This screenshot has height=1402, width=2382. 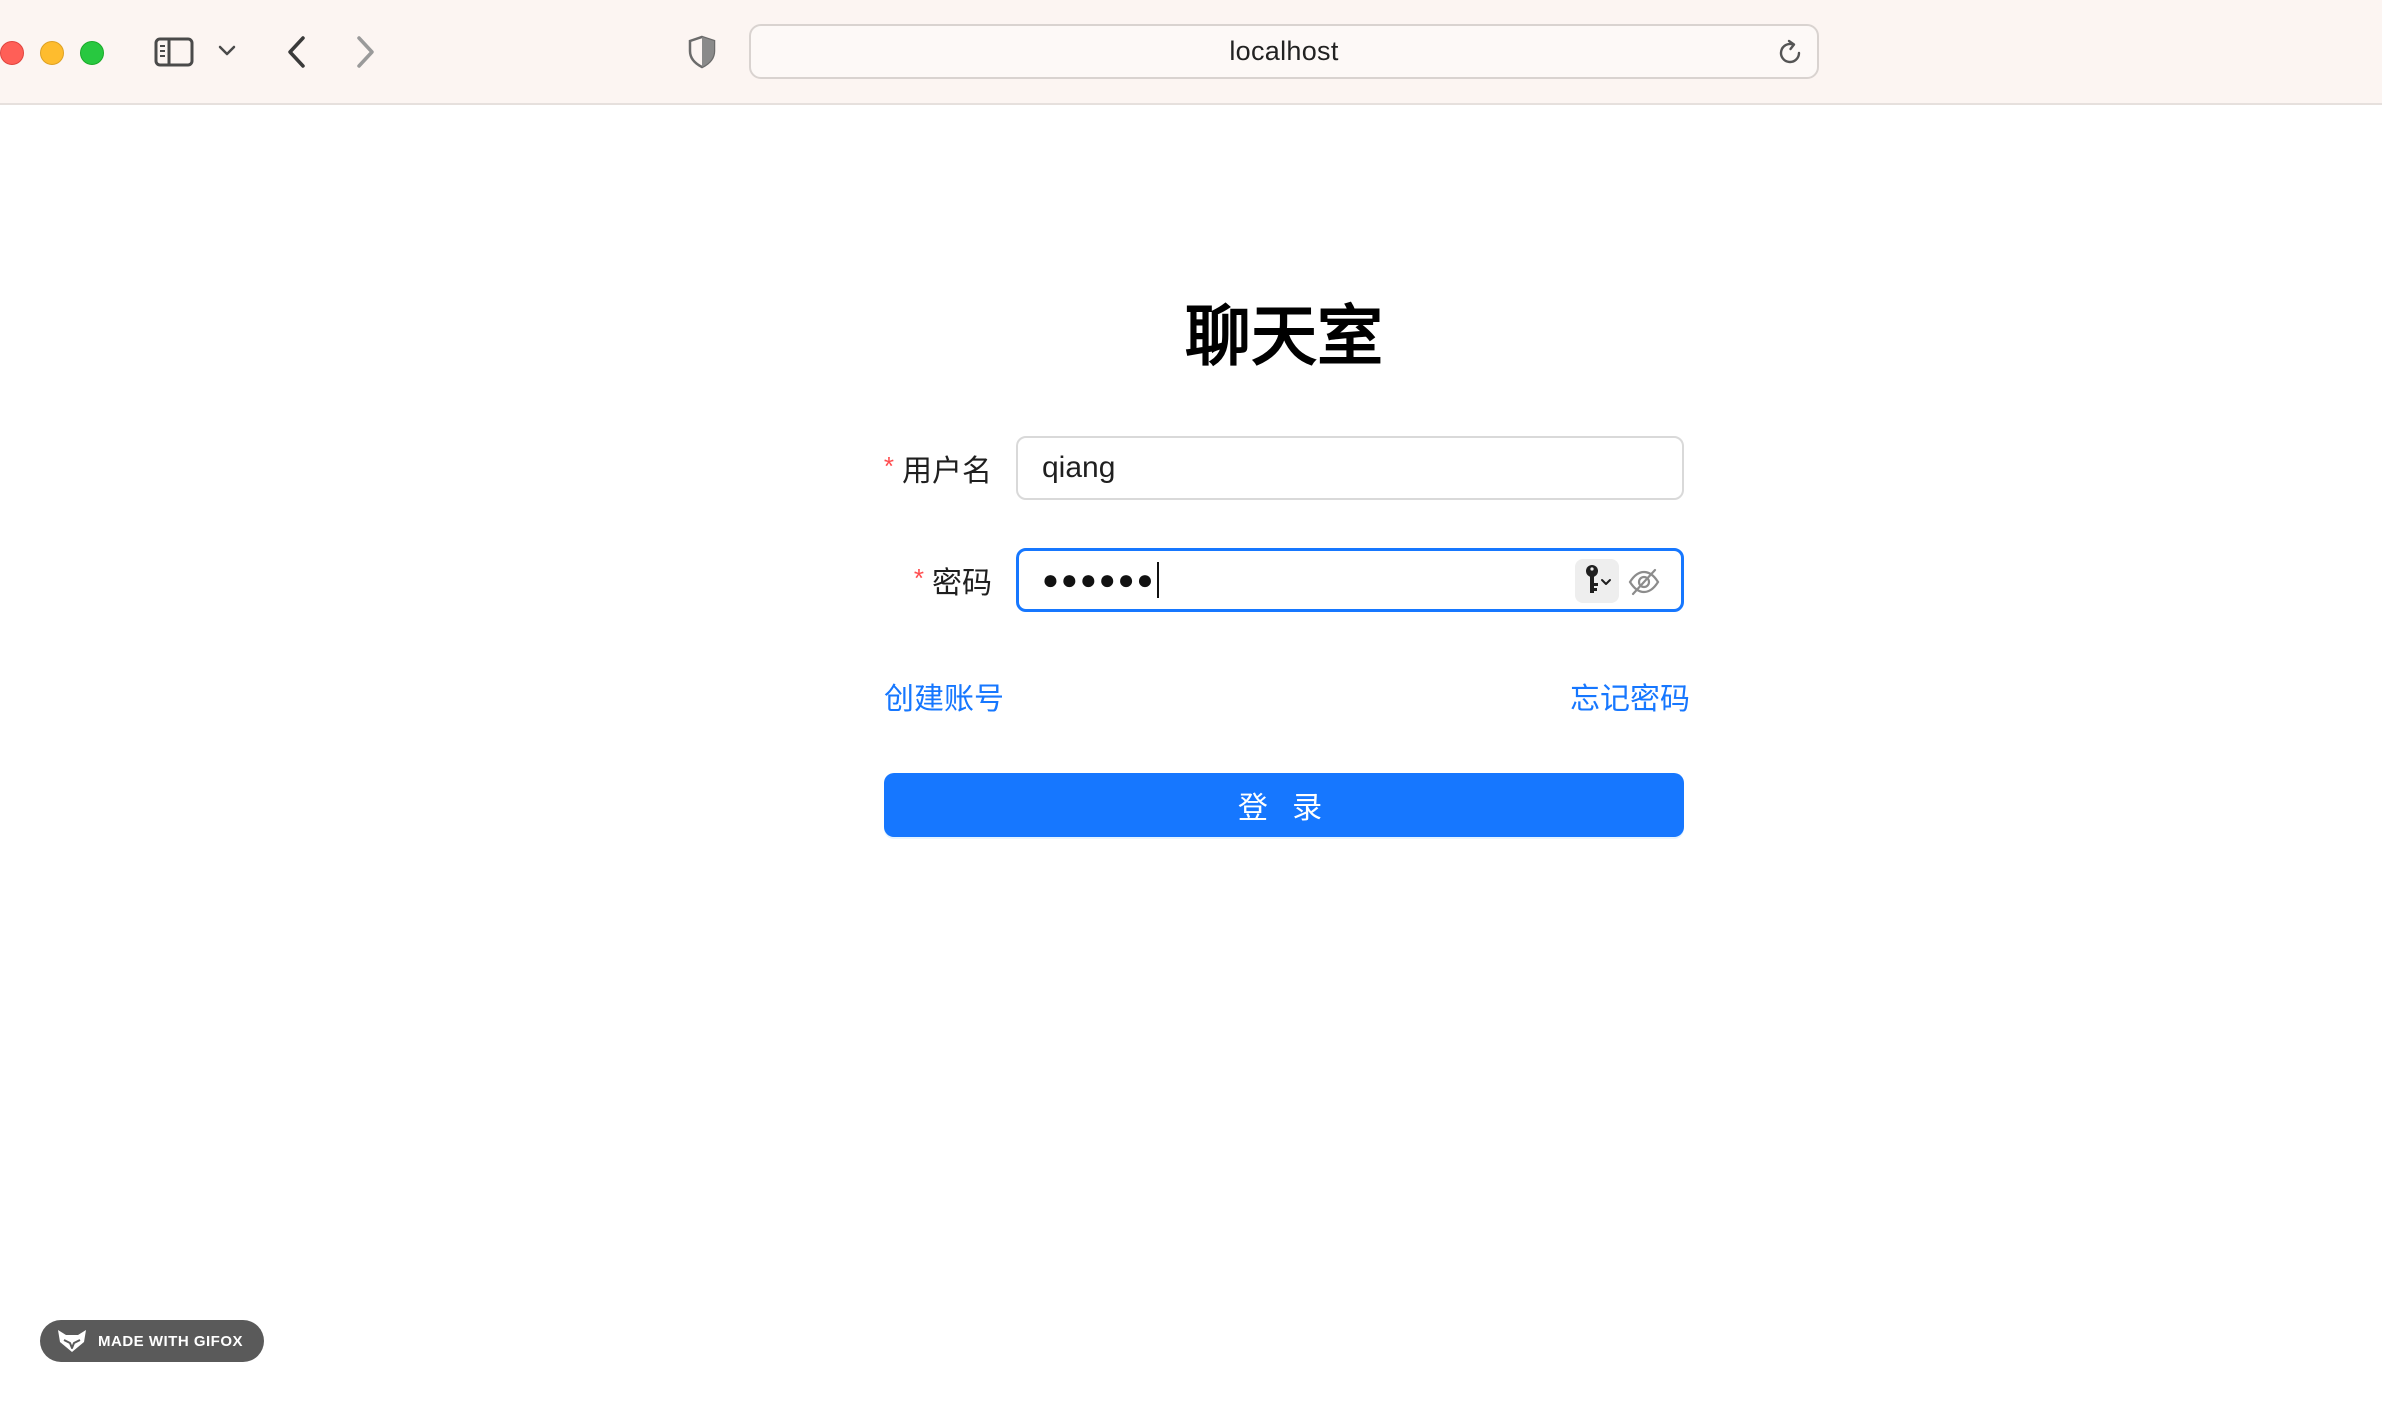 I want to click on shield-icon, so click(x=702, y=52).